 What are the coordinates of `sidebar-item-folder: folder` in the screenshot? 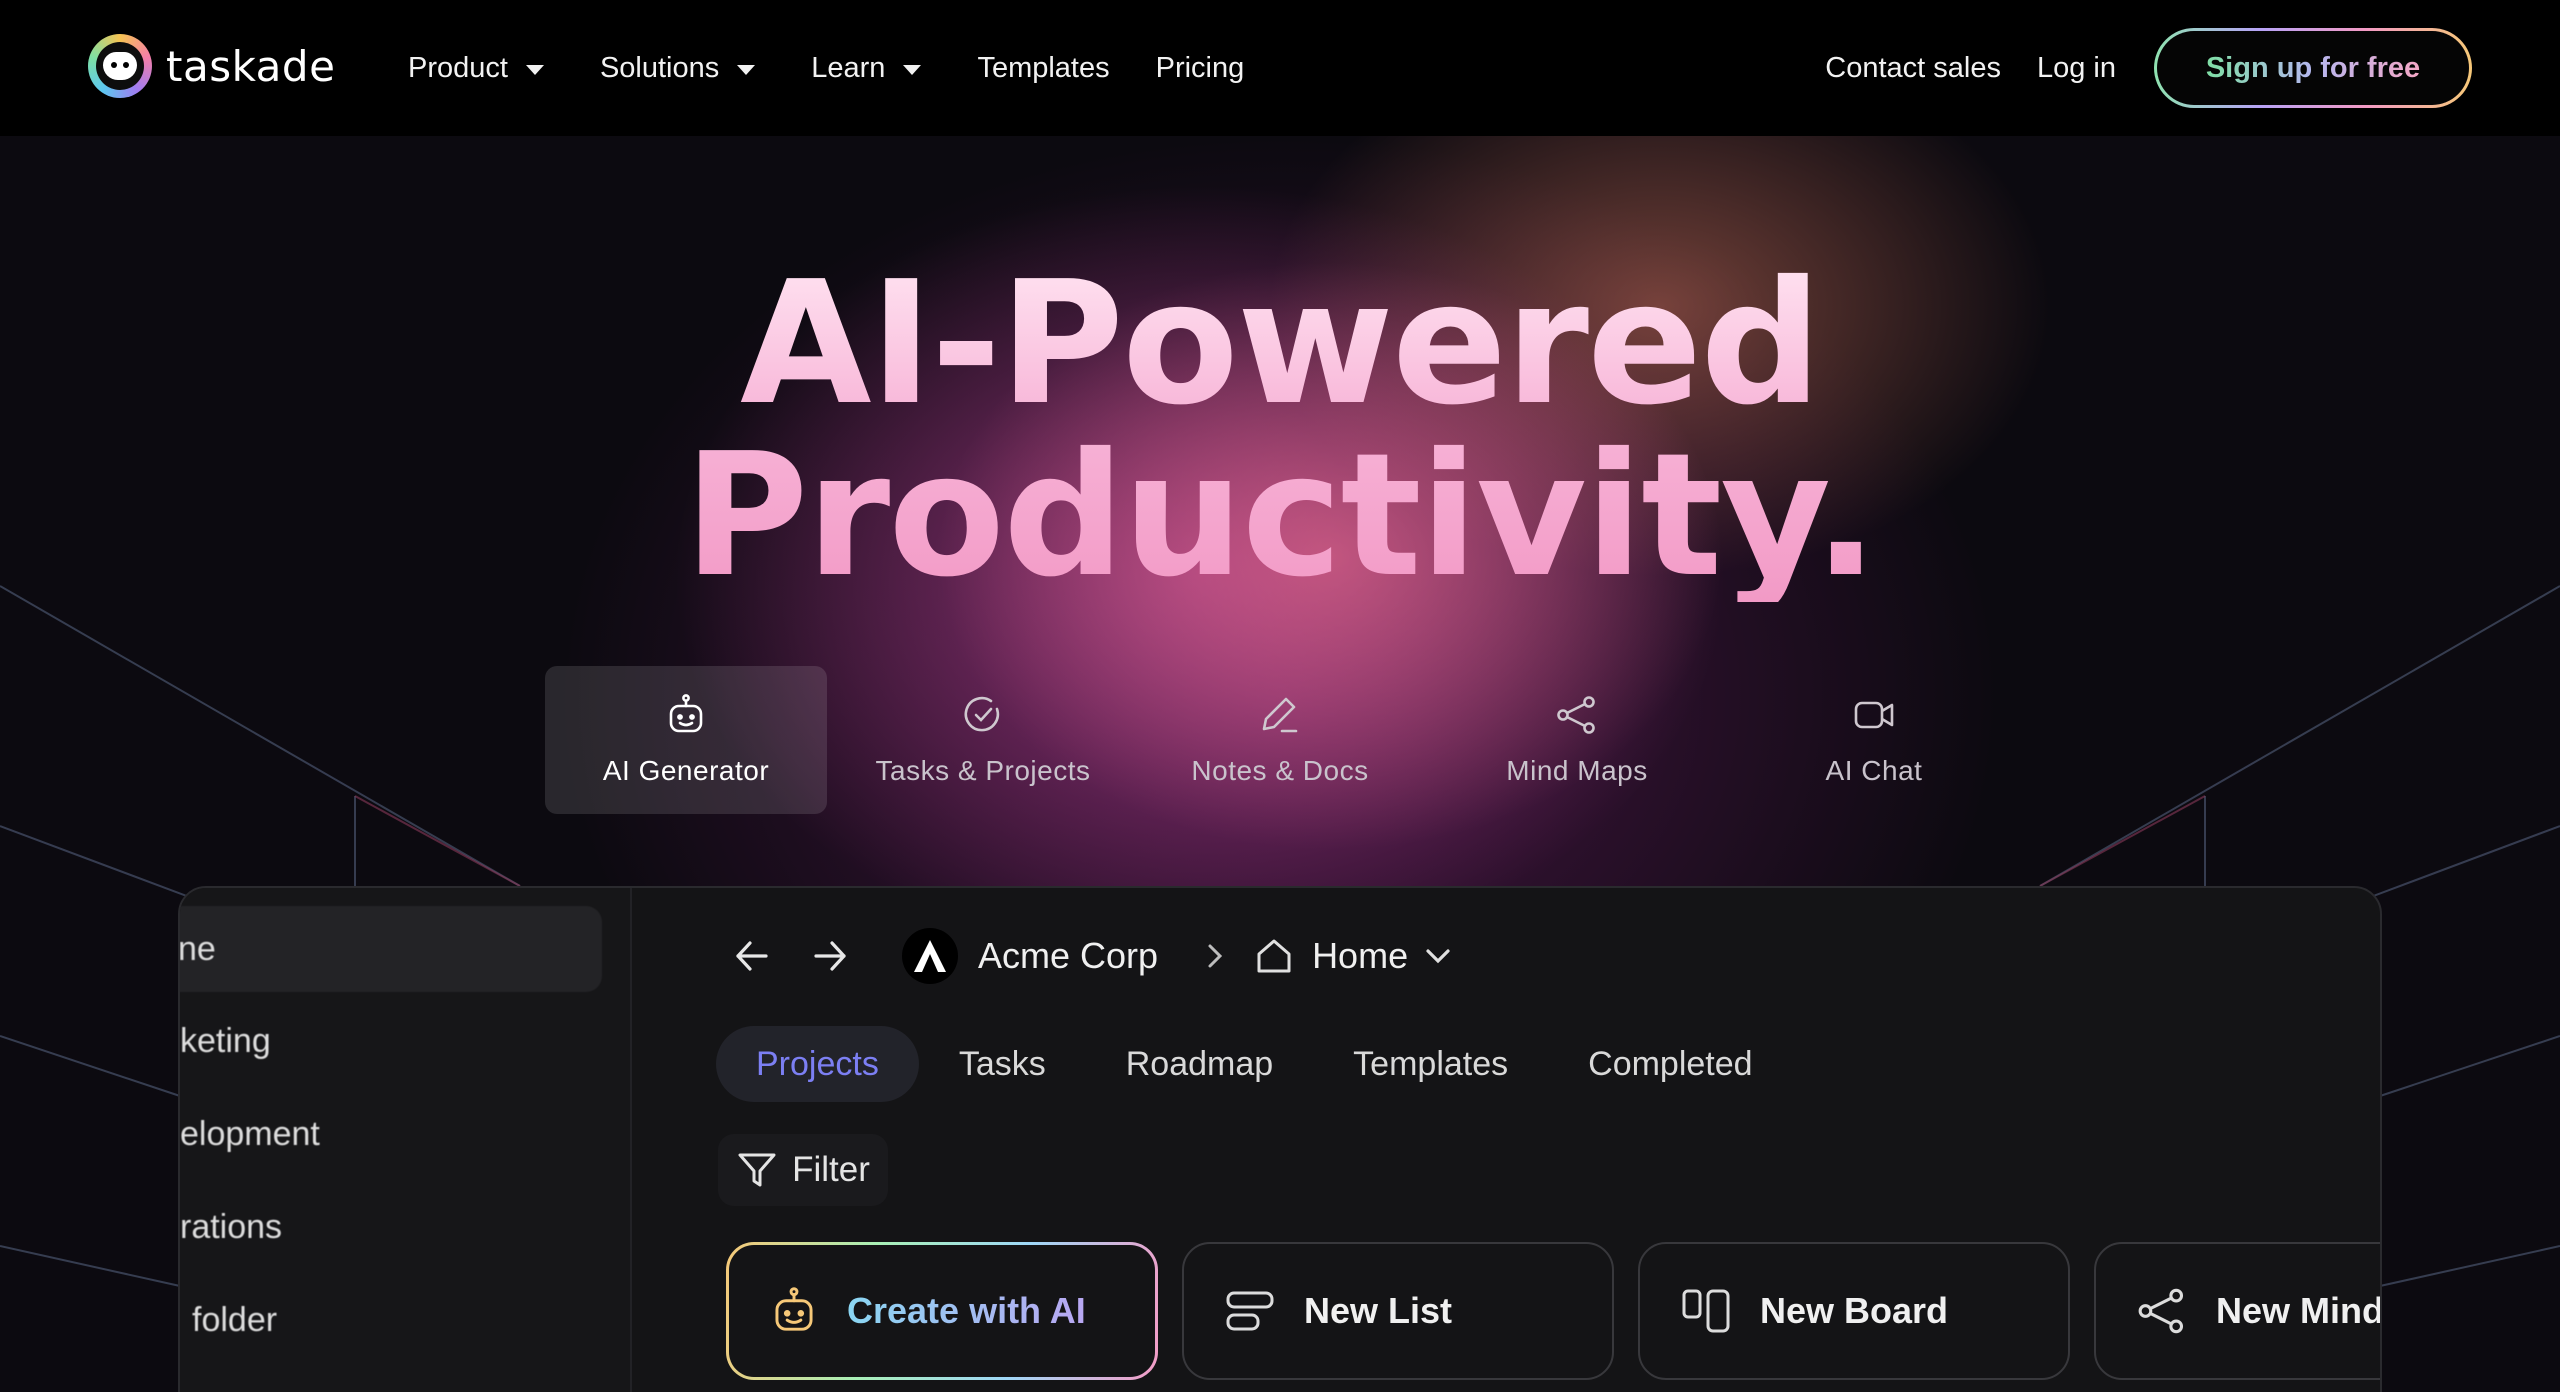 It's located at (234, 1320).